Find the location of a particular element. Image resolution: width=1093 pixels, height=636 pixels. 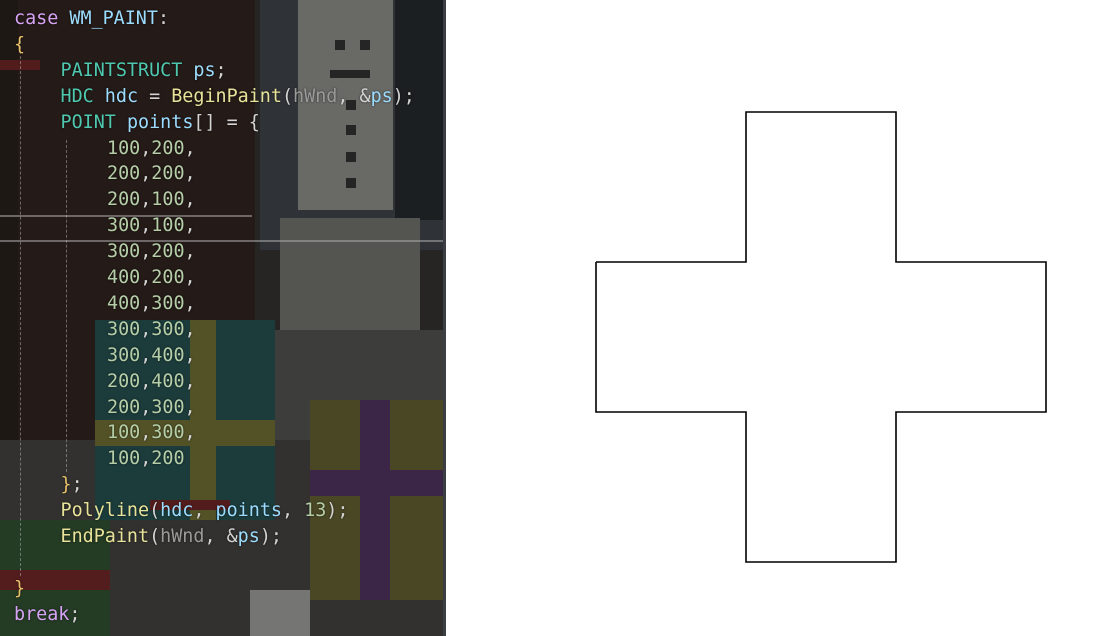

code-line: 100,200 is located at coordinates (146, 459).